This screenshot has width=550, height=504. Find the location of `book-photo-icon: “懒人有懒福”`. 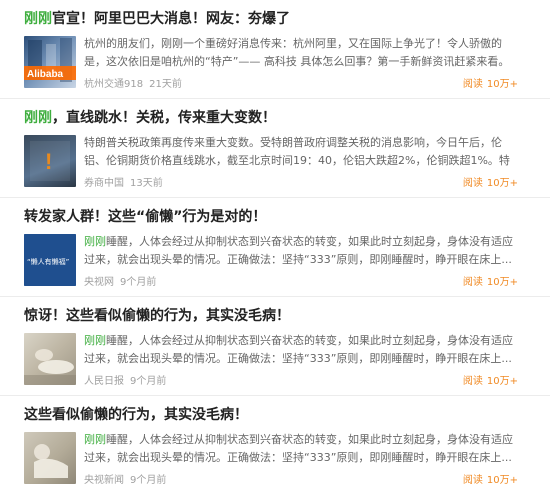

book-photo-icon: “懒人有懒福” is located at coordinates (50, 260).